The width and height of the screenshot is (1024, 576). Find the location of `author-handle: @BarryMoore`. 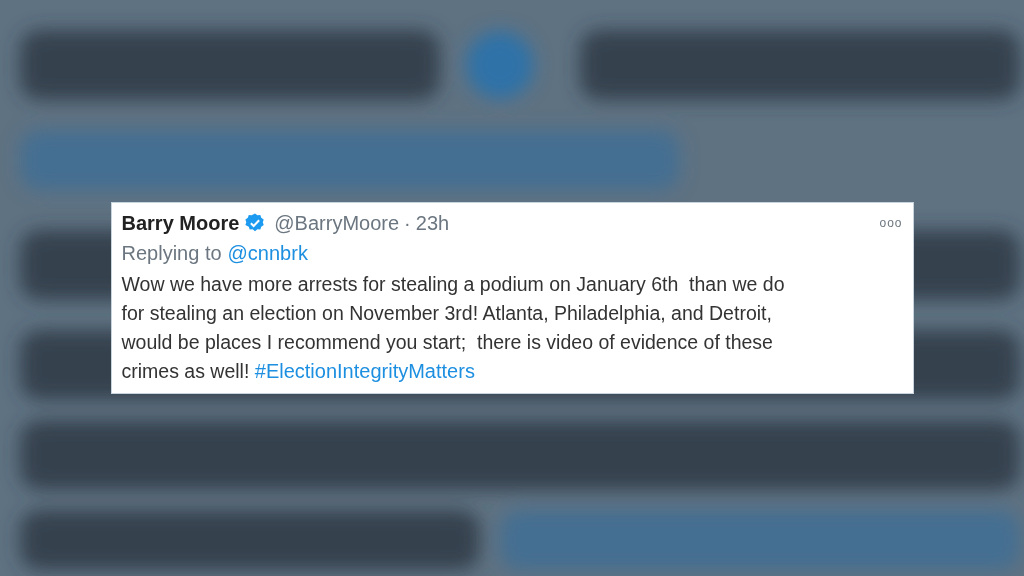

author-handle: @BarryMoore is located at coordinates (337, 223).